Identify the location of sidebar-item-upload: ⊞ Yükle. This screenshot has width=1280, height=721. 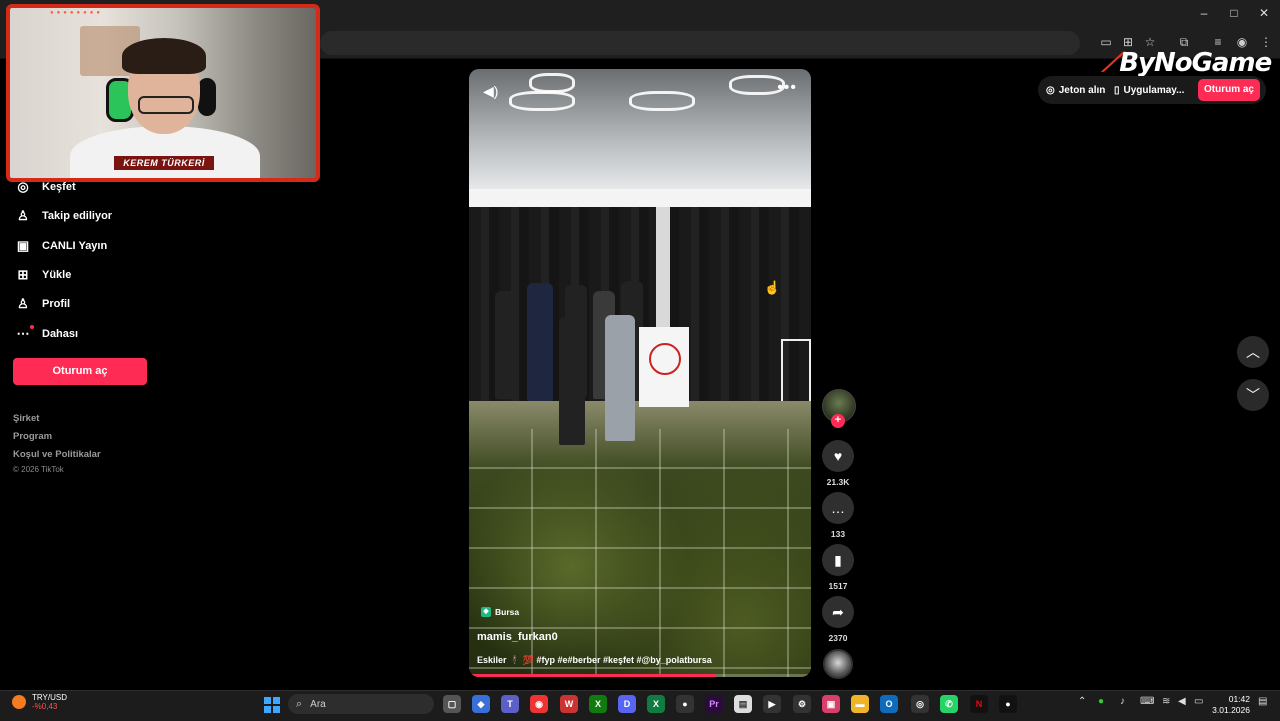
(43, 275).